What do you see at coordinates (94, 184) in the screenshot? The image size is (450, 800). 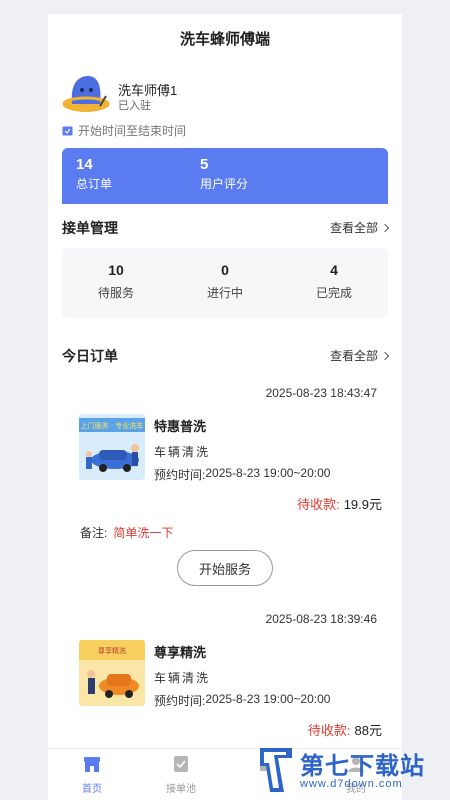 I see `stat-label: 总订单` at bounding box center [94, 184].